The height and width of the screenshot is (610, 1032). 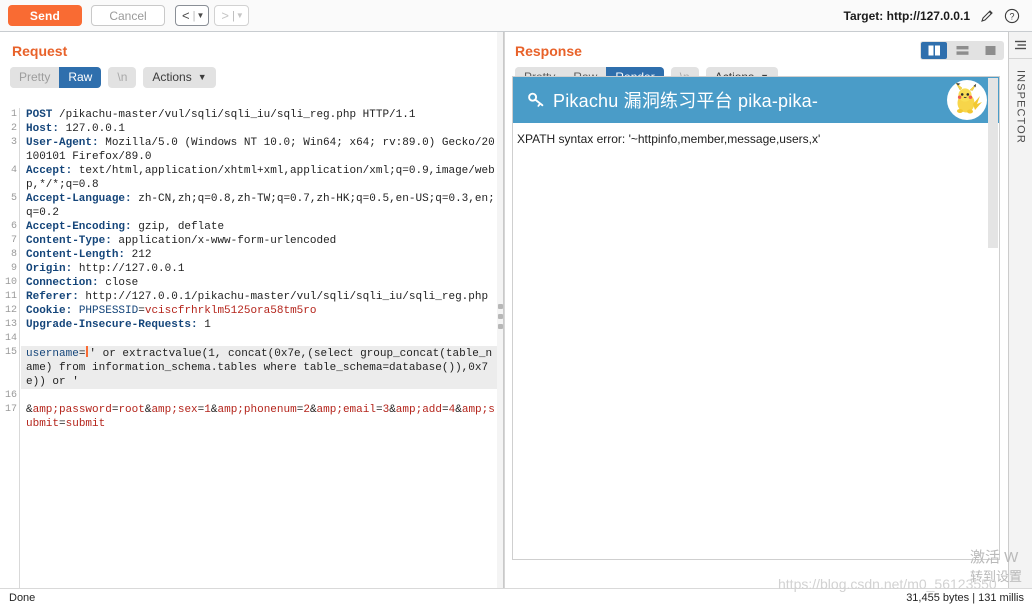 What do you see at coordinates (76, 129) in the screenshot?
I see `request-line-text: Host: 127.0.0.1` at bounding box center [76, 129].